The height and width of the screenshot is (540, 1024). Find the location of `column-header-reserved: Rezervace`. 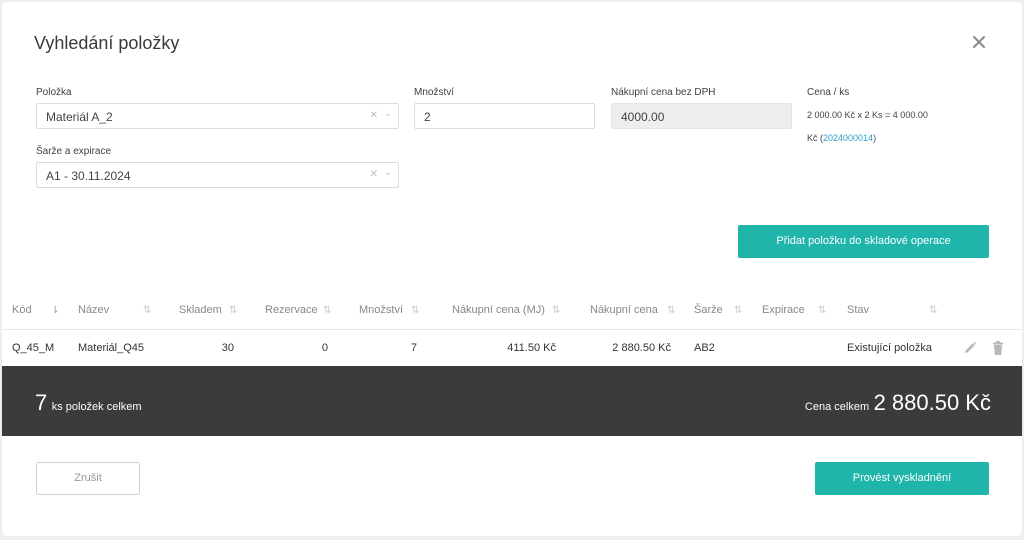

column-header-reserved: Rezervace is located at coordinates (291, 310).